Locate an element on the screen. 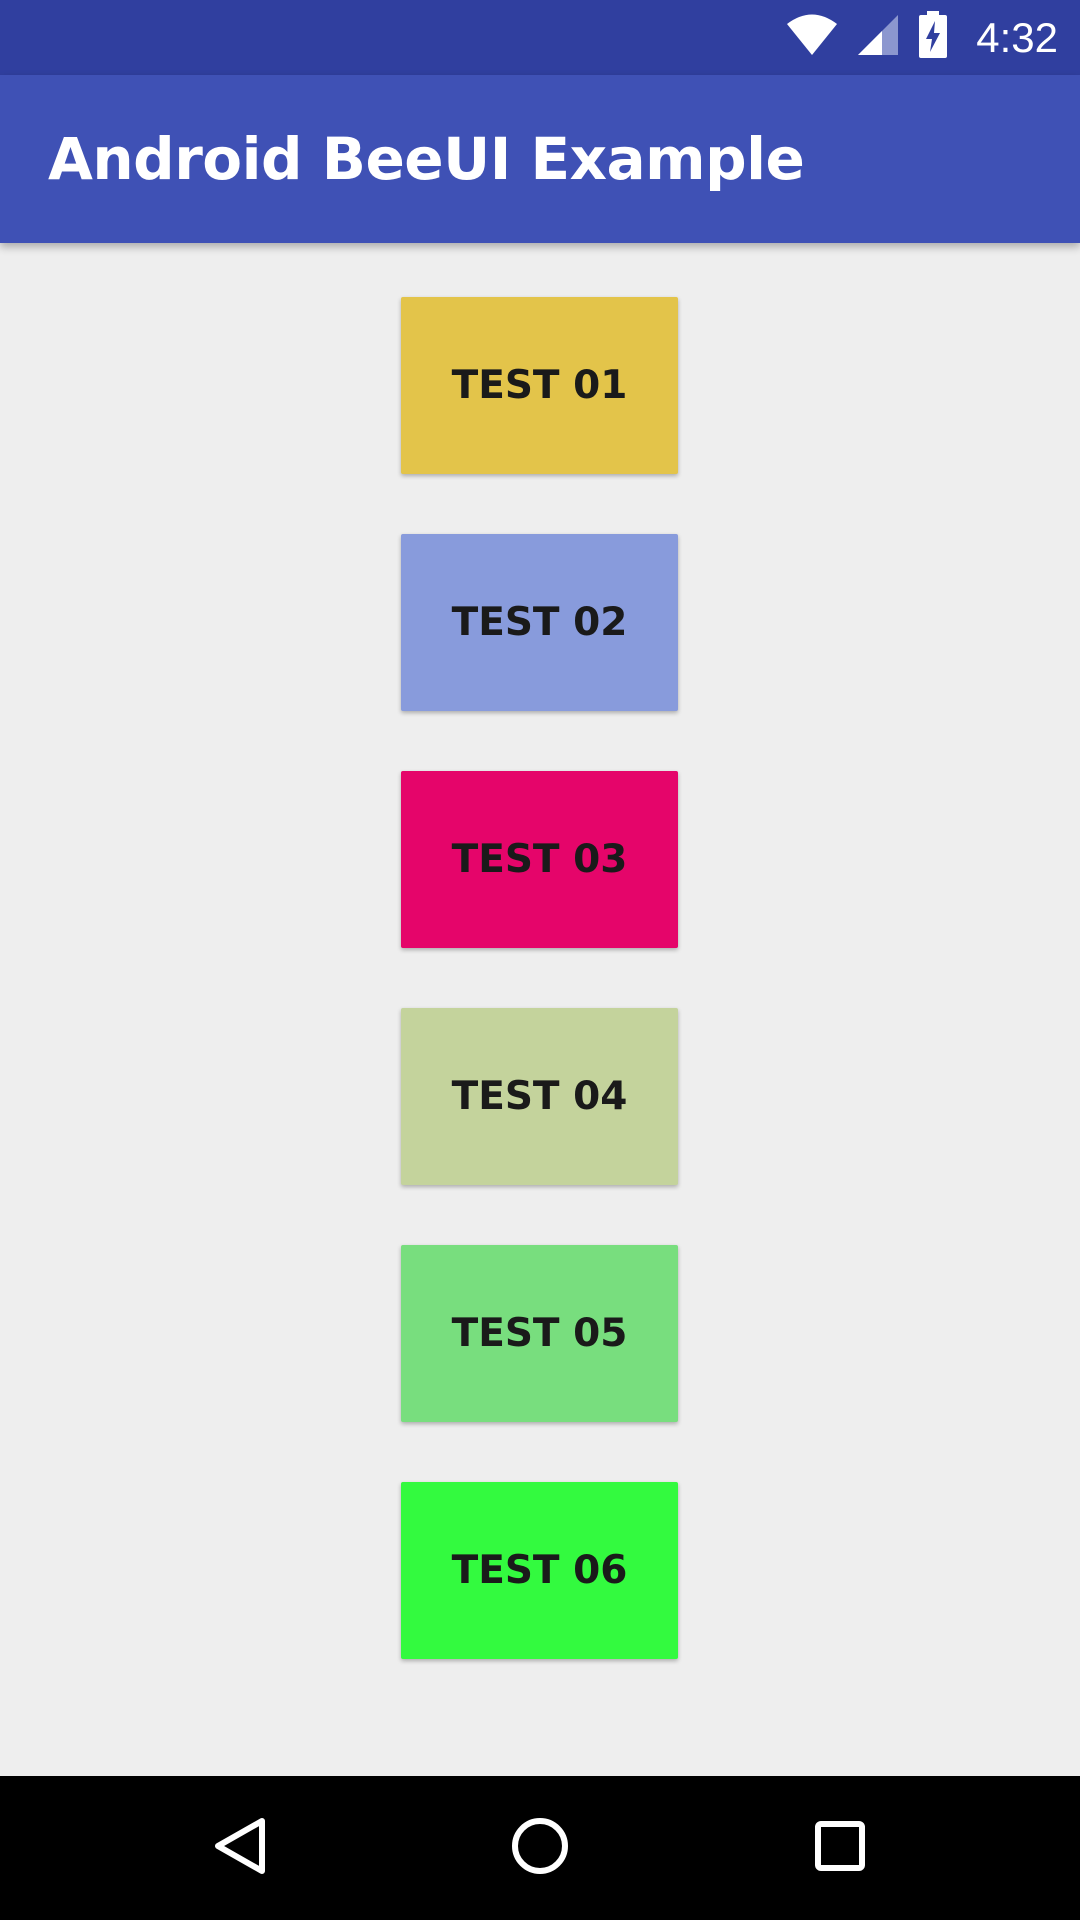 This screenshot has height=1920, width=1080. test-button-06: TEST 06 is located at coordinates (539, 1570).